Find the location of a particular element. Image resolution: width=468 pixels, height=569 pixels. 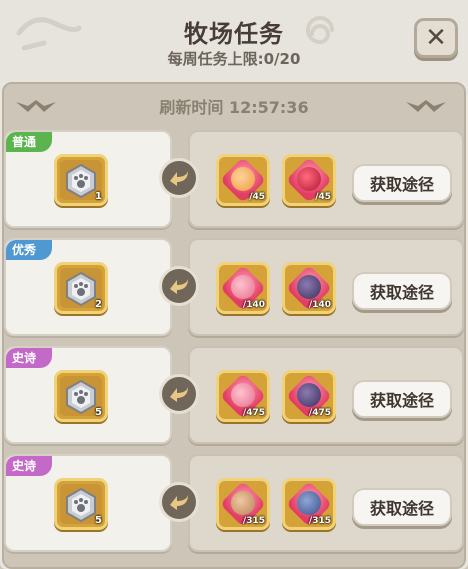

requirement-card: /45 /45 获取途径 is located at coordinates (326, 179).